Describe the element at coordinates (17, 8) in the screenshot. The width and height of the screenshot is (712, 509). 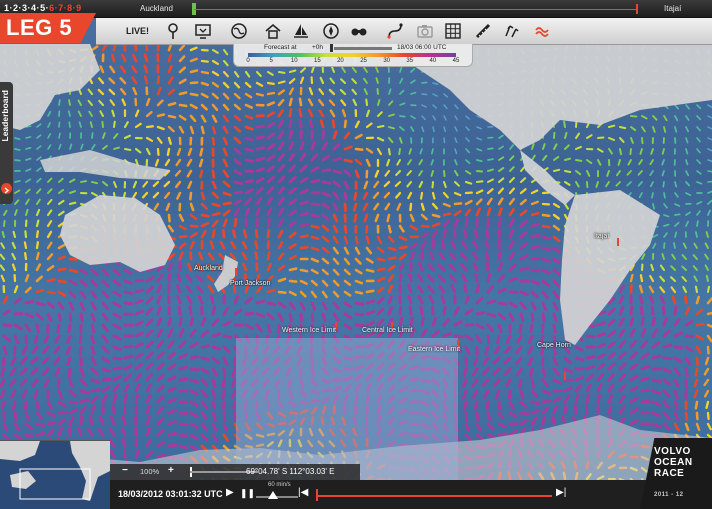
I see `leg-step-2: 2·` at that location.